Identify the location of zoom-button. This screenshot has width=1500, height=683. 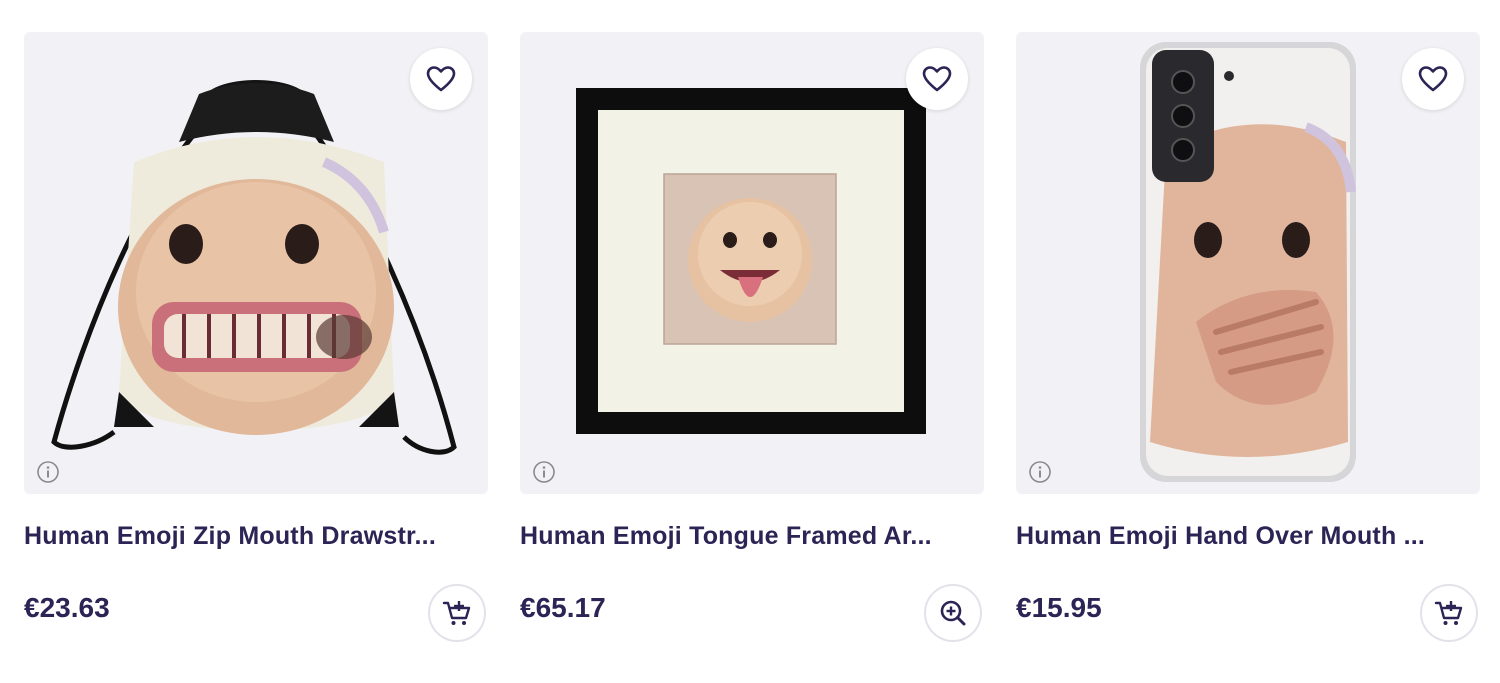
(953, 613).